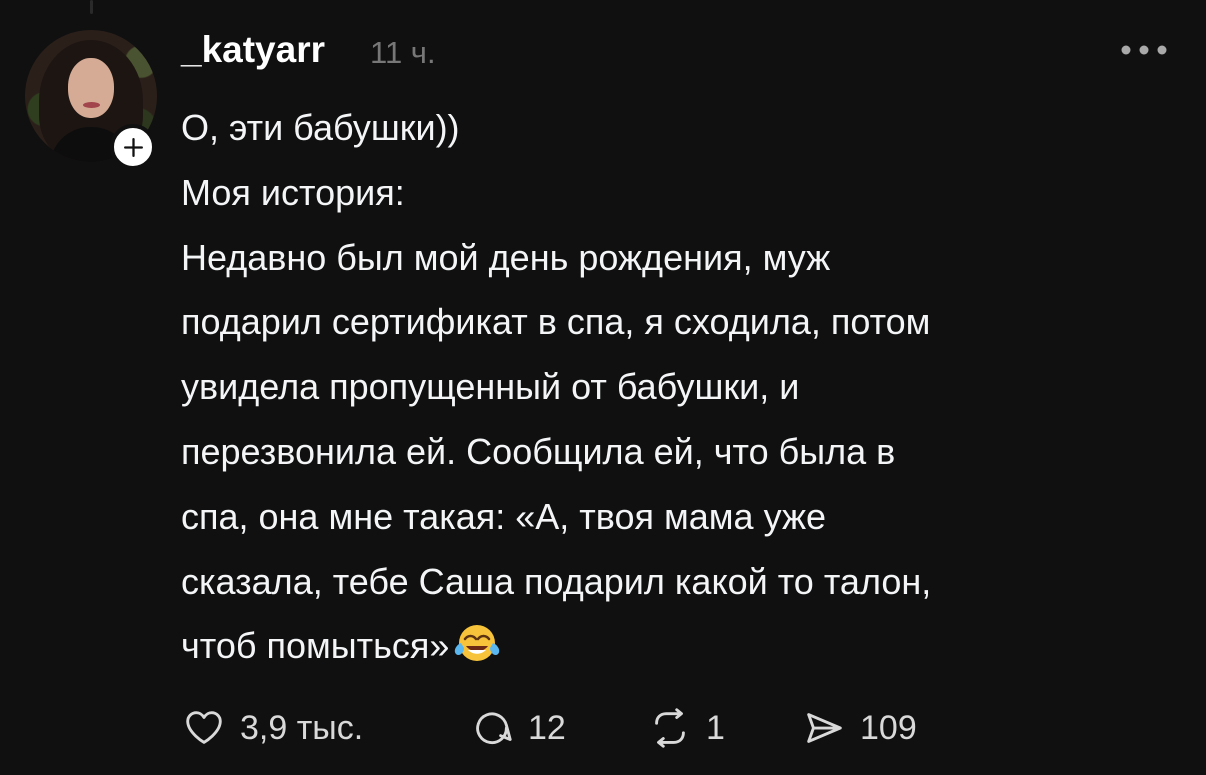  What do you see at coordinates (538, 451) in the screenshot?
I see `post-line: перезвонила ей. Сообщила ей, что была в` at bounding box center [538, 451].